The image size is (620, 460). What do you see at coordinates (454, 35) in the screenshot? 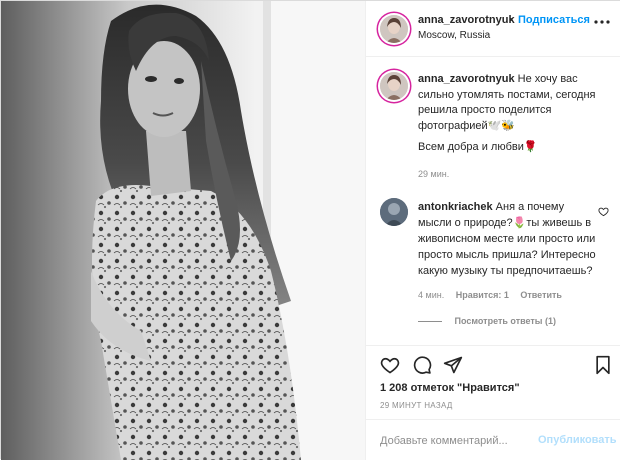
I see `post-location: Moscow, Russia` at bounding box center [454, 35].